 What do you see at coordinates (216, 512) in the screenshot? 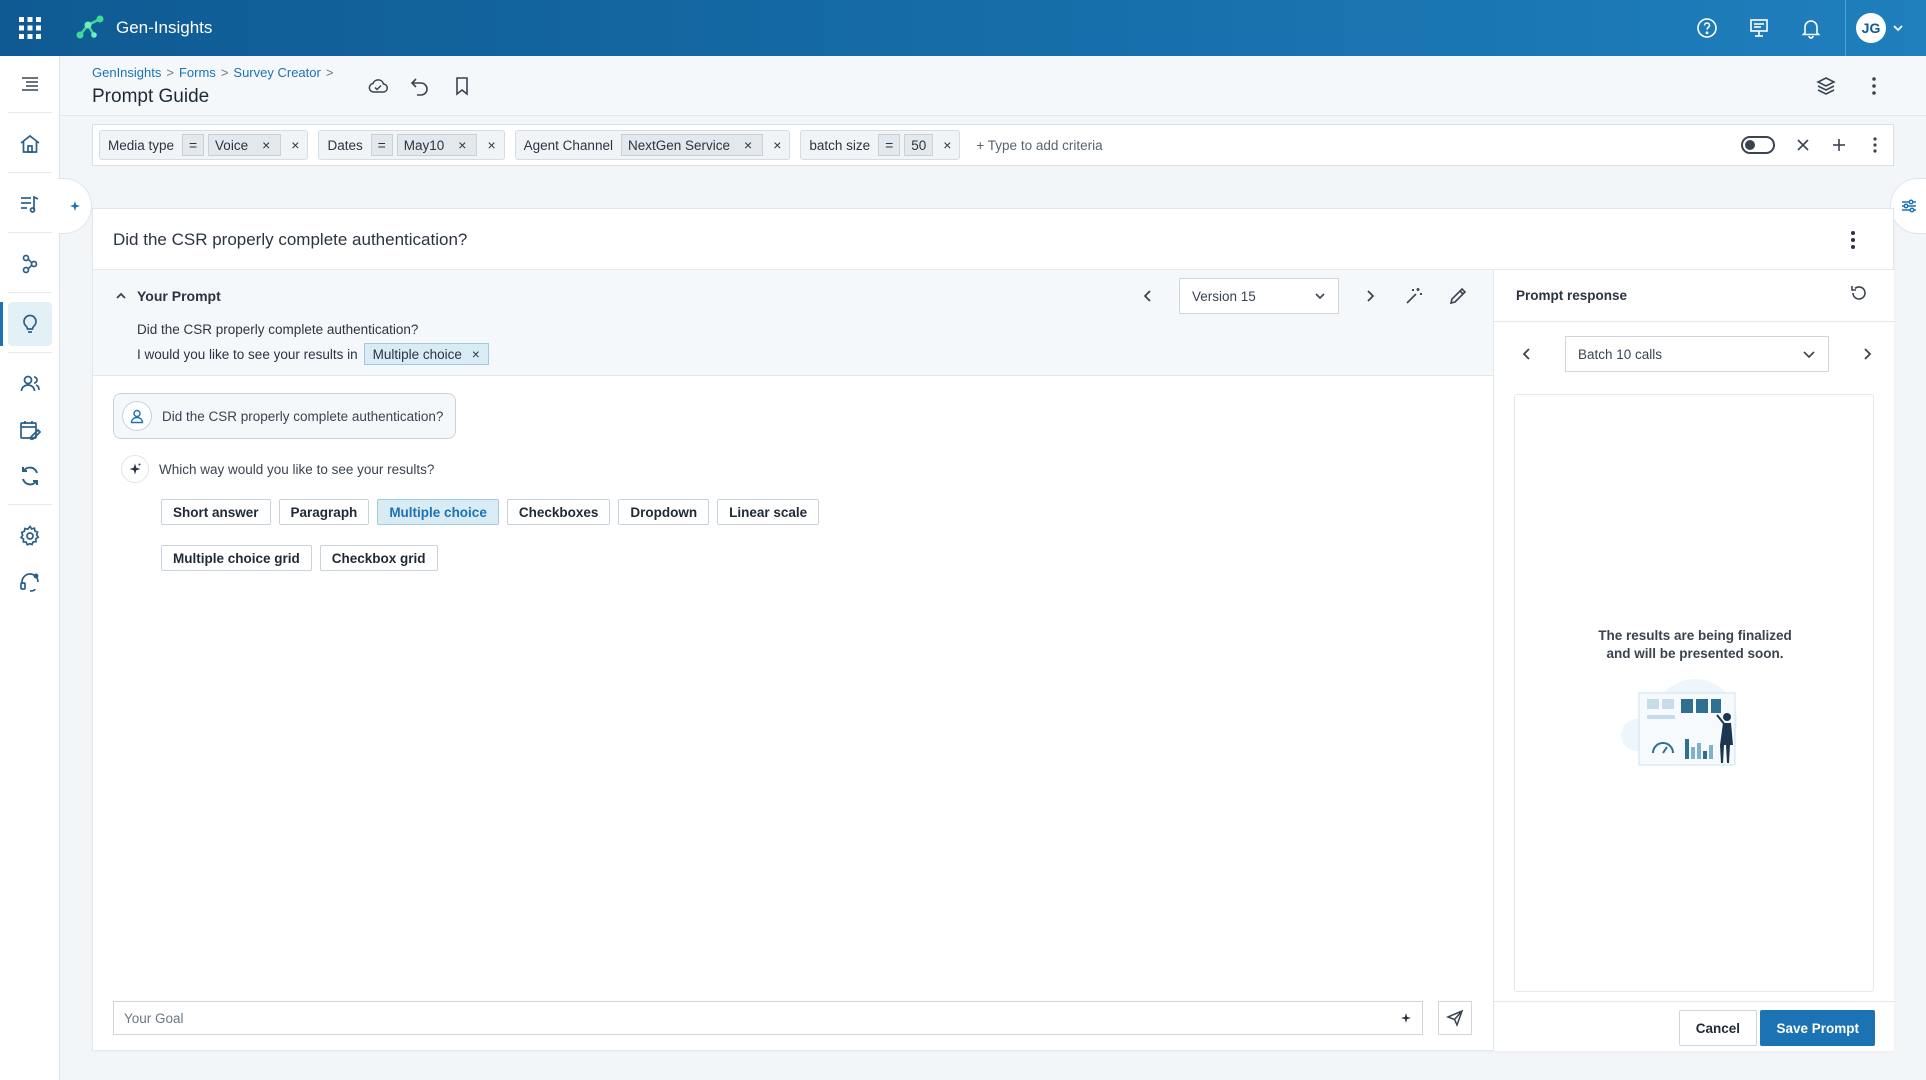
I see `option-short-answer: Short answer` at bounding box center [216, 512].